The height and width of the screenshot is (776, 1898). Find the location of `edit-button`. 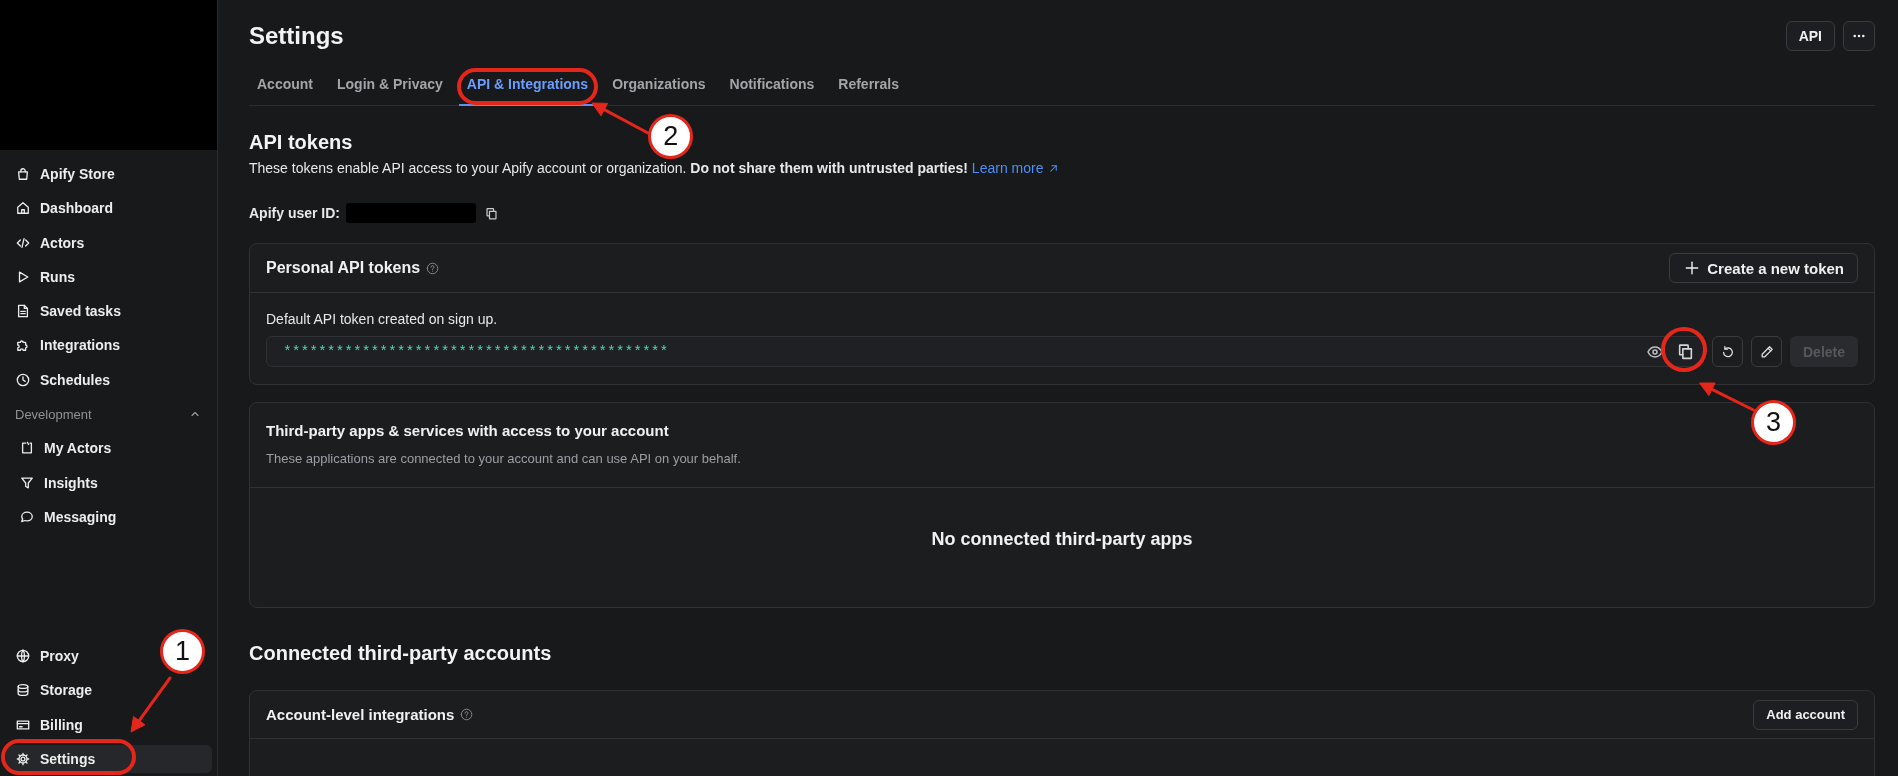

edit-button is located at coordinates (1766, 351).